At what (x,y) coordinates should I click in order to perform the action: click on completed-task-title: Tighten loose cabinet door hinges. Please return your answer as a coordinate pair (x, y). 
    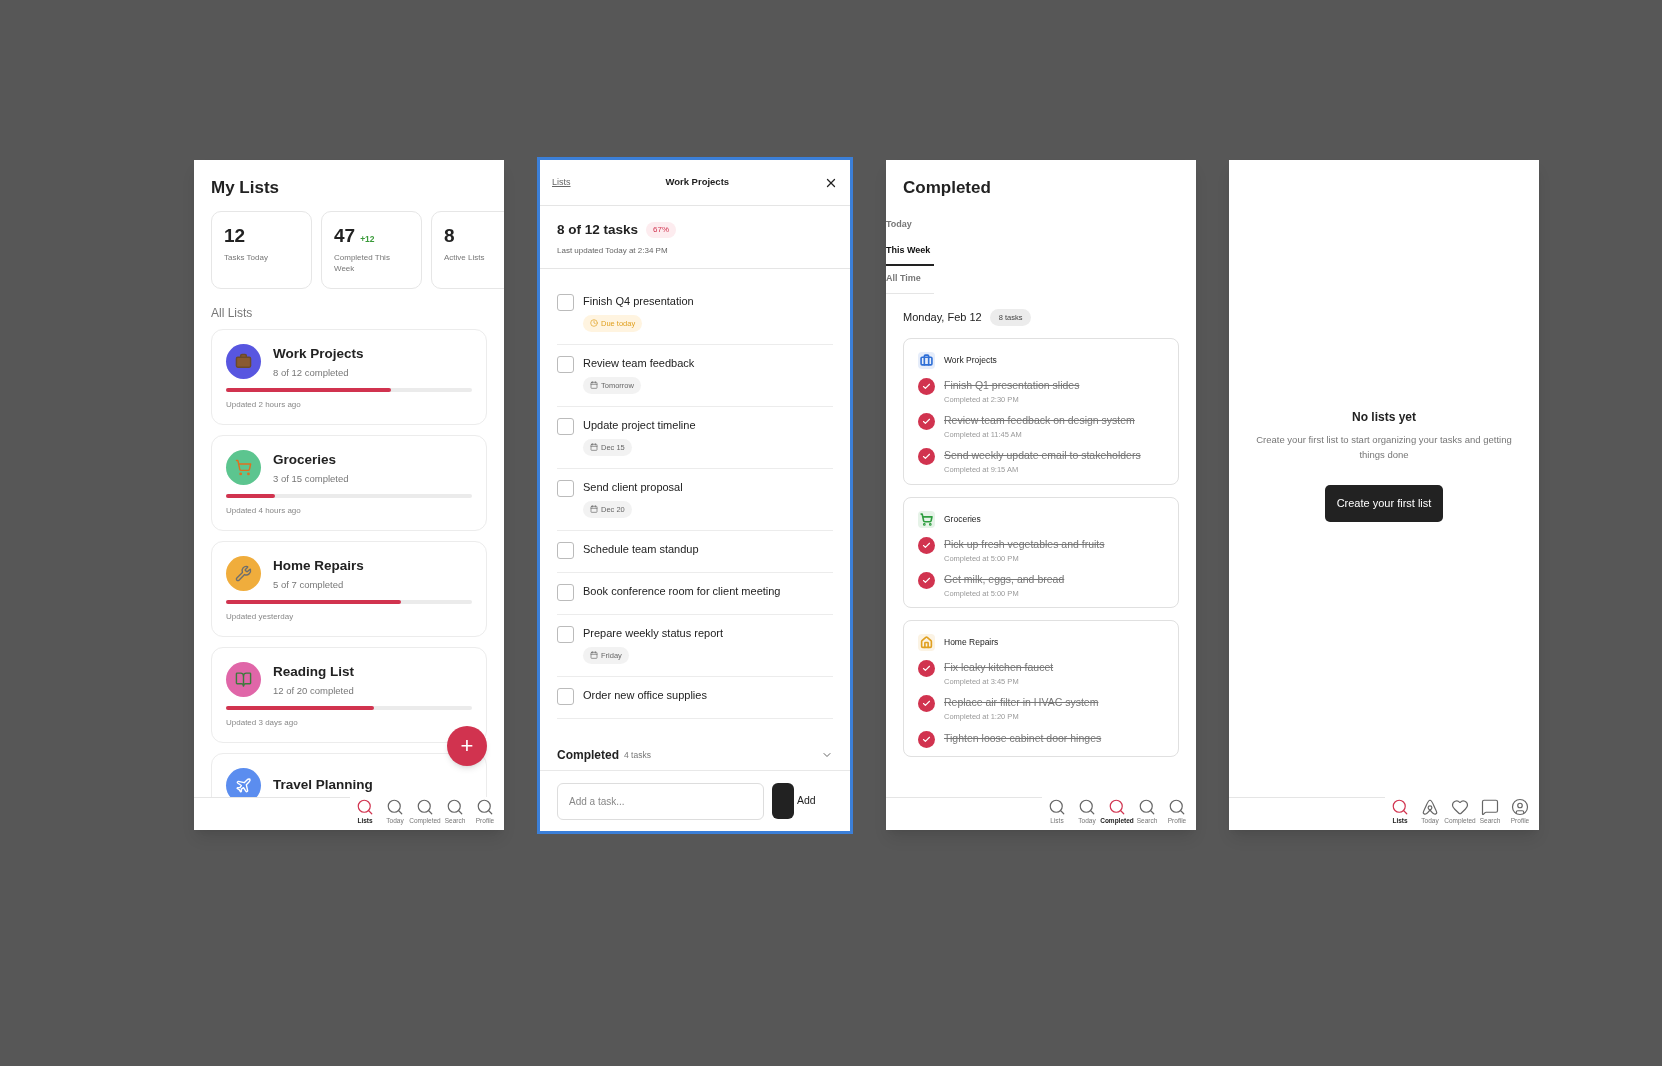
    Looking at the image, I should click on (1023, 738).